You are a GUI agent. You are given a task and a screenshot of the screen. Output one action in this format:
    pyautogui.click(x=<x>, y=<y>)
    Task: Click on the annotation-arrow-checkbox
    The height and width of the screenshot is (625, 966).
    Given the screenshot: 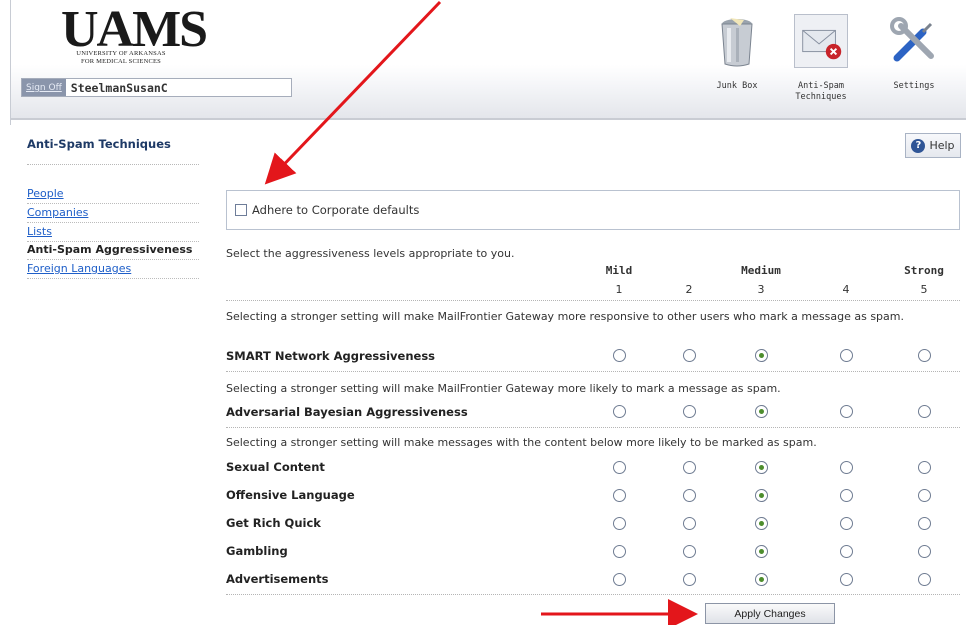 What is the action you would take?
    pyautogui.click(x=353, y=92)
    